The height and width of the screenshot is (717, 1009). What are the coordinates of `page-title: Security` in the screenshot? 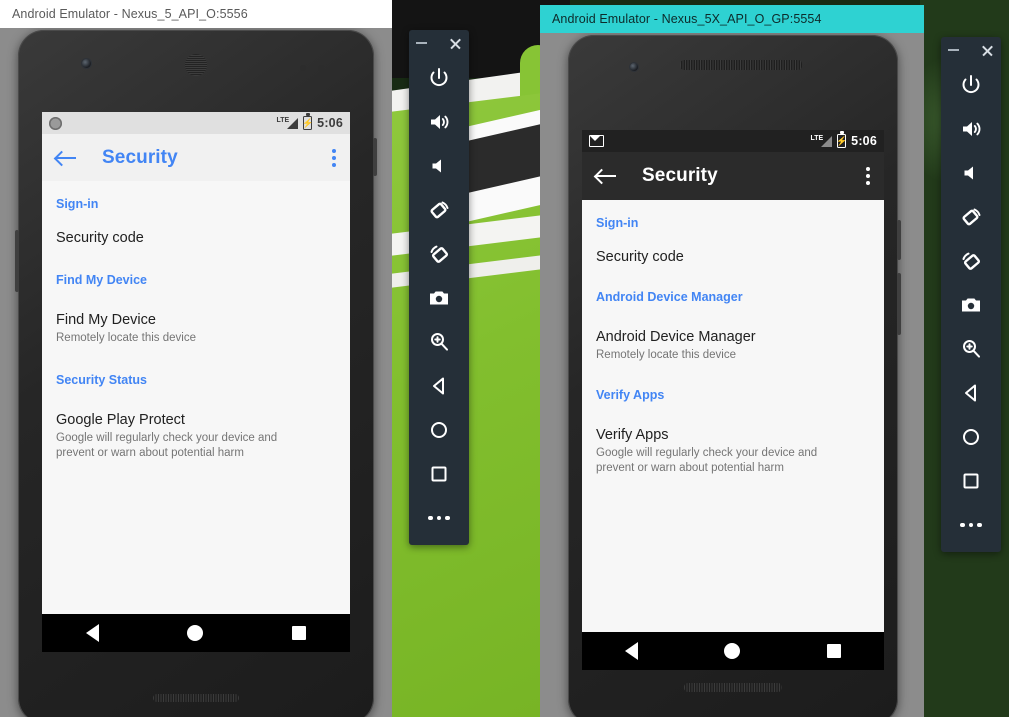 It's located at (680, 175).